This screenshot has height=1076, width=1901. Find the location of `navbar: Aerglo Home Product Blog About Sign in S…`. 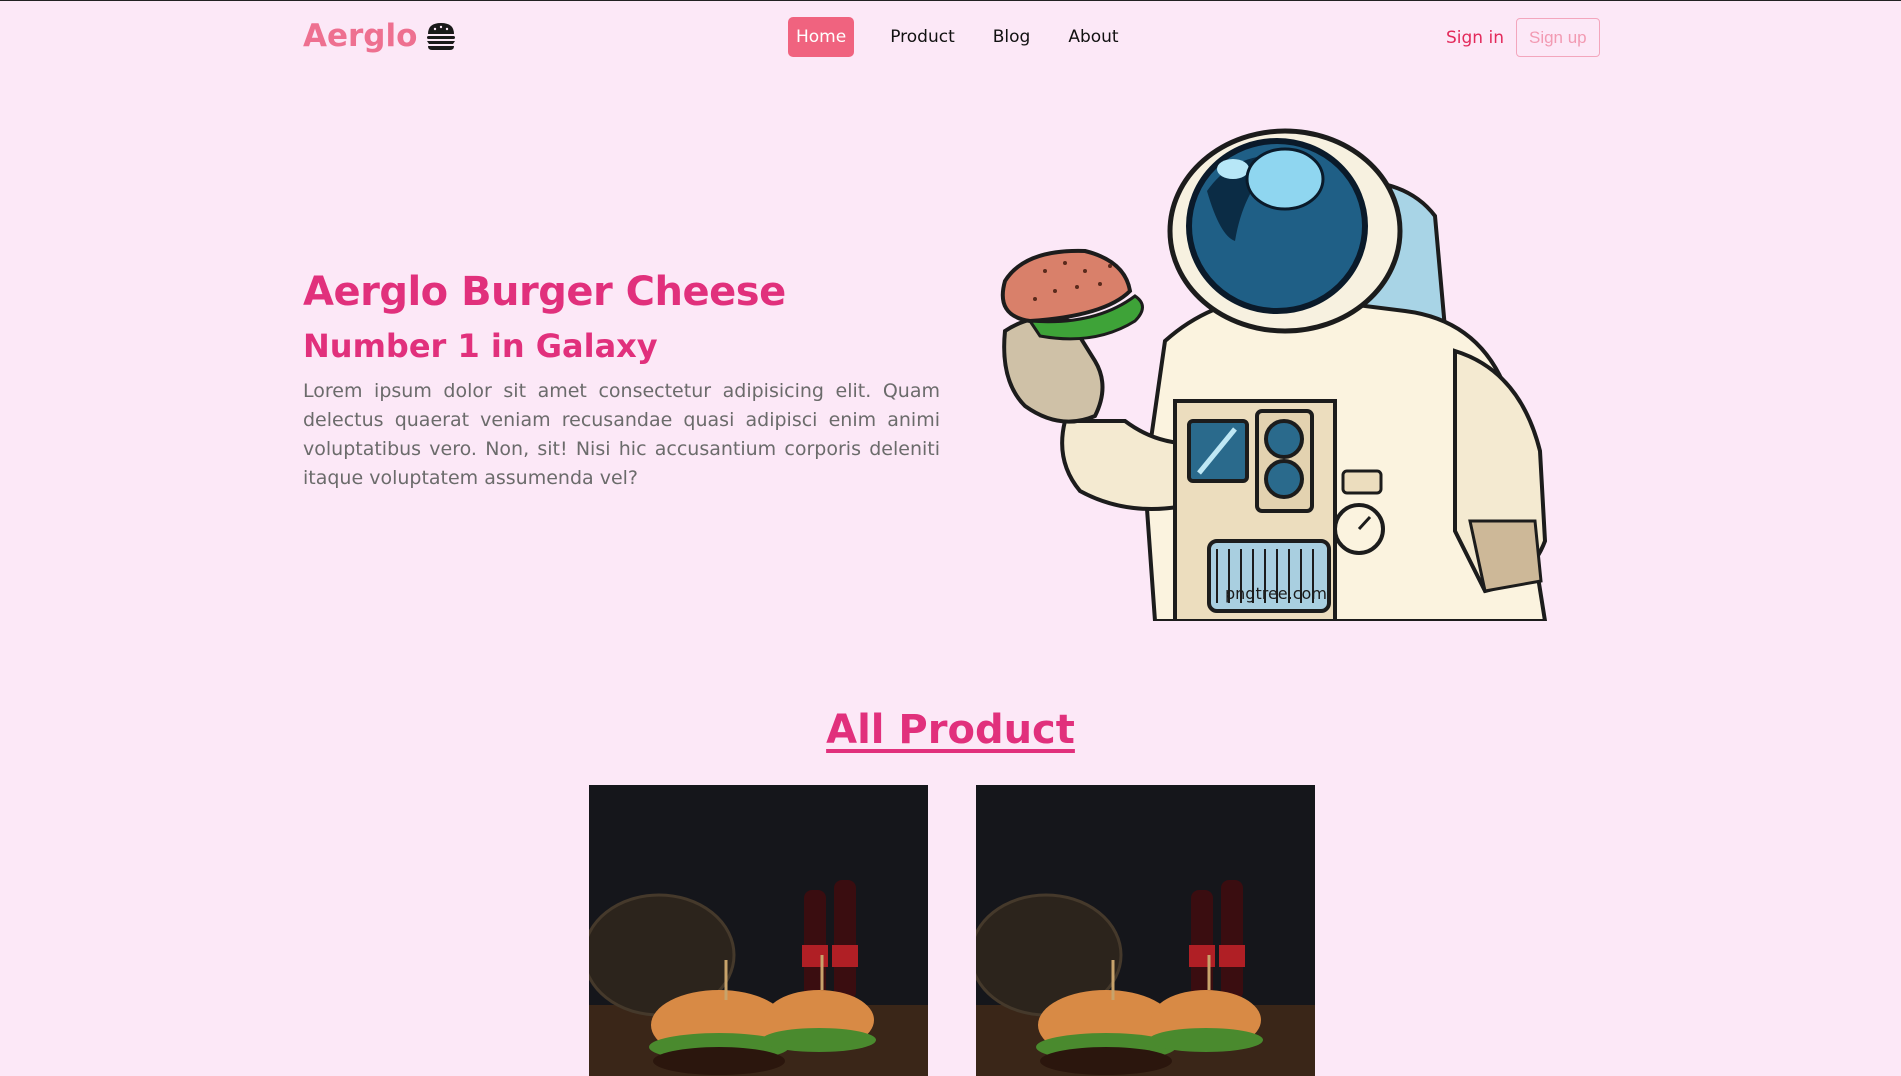

navbar: Aerglo Home Product Blog About Sign in S… is located at coordinates (950, 37).